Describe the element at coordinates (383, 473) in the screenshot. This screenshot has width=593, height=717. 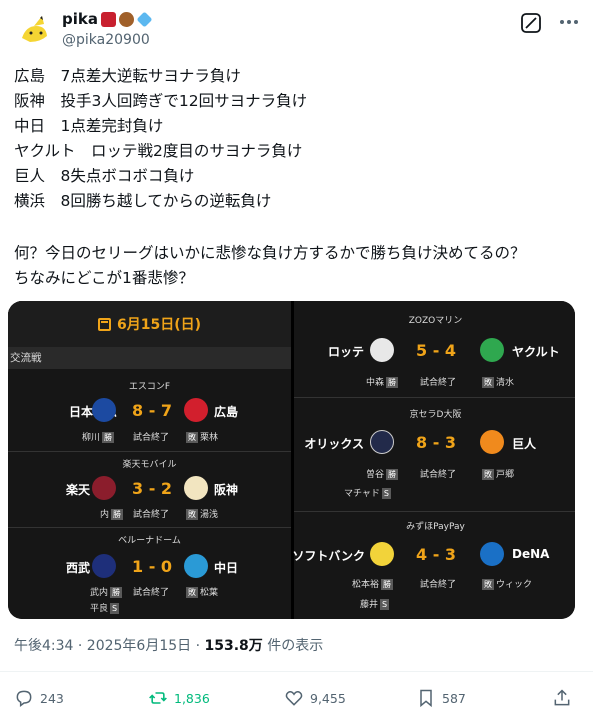
I see `win-pitcher-row: 曽谷勝` at that location.